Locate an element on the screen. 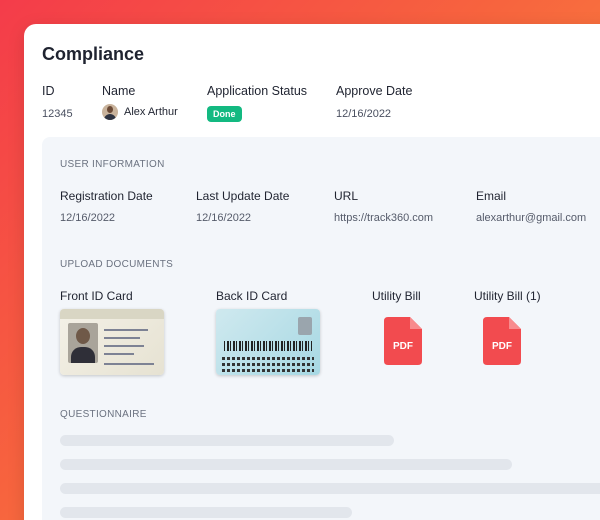 The width and height of the screenshot is (600, 520). user-info-section-title: USER INFORMATION is located at coordinates (112, 164).